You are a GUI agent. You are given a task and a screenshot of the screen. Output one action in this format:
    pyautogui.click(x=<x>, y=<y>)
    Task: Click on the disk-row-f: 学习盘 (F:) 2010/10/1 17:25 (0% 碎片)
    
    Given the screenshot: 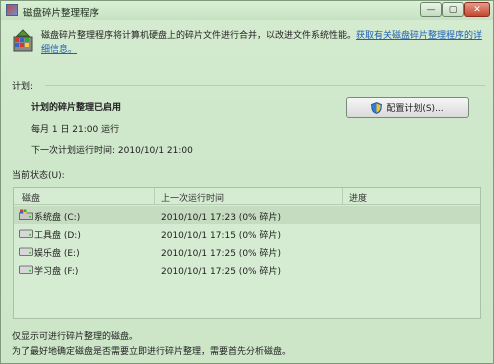 What is the action you would take?
    pyautogui.click(x=247, y=269)
    